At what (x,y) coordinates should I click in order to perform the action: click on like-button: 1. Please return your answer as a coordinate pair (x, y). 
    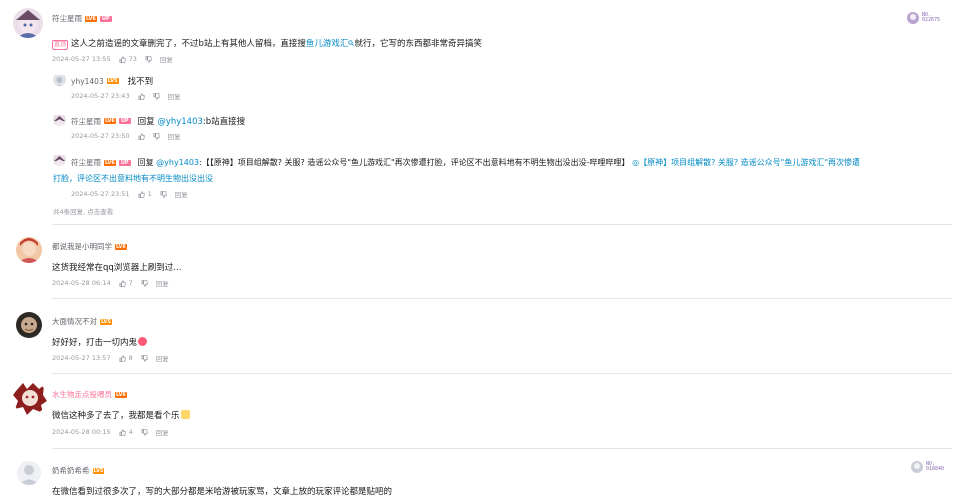
    Looking at the image, I should click on (145, 194).